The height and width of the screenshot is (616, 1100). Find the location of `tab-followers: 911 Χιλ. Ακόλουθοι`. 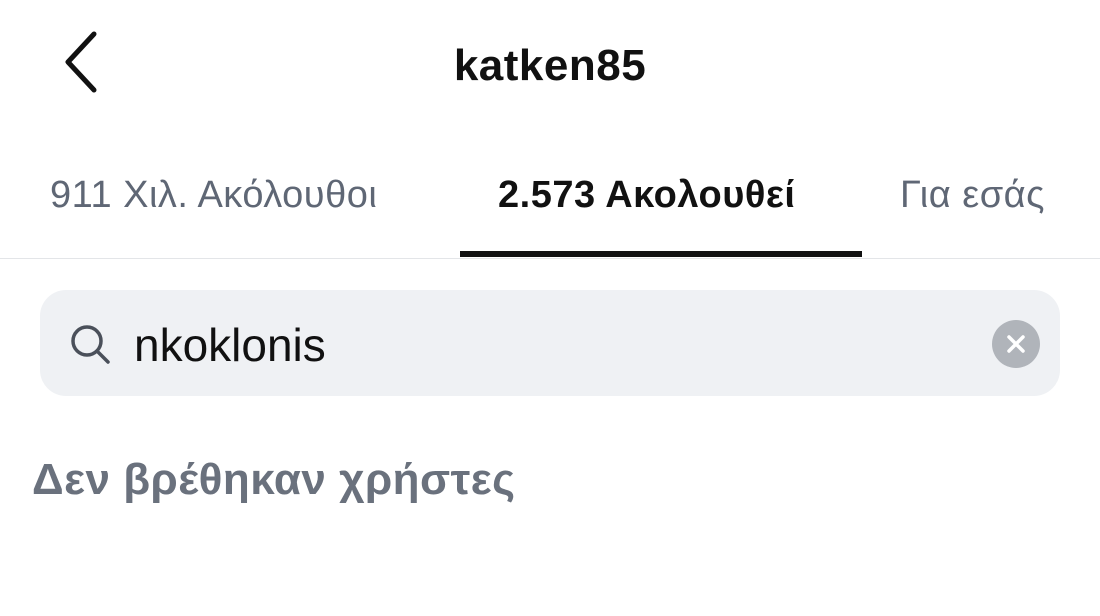

tab-followers: 911 Χιλ. Ακόλουθοι is located at coordinates (213, 195).